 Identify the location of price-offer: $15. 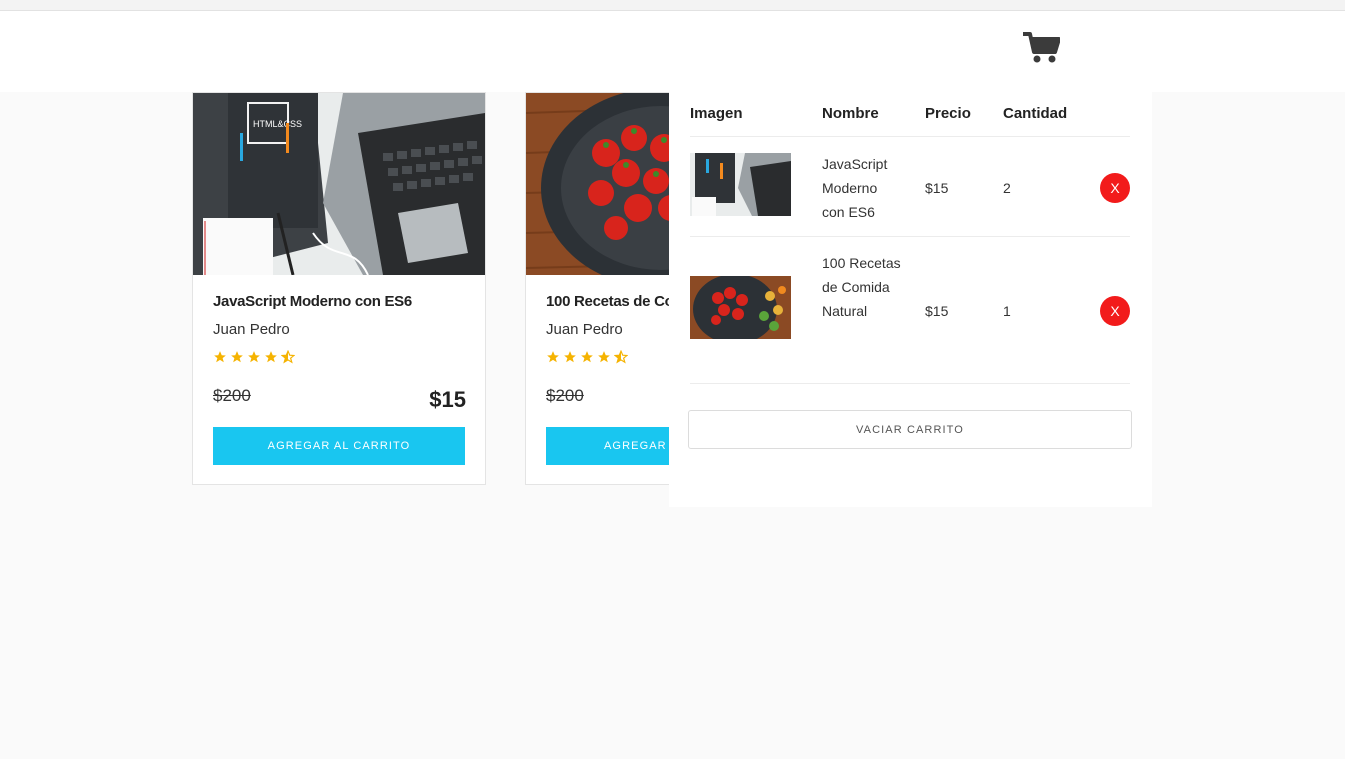
(447, 399).